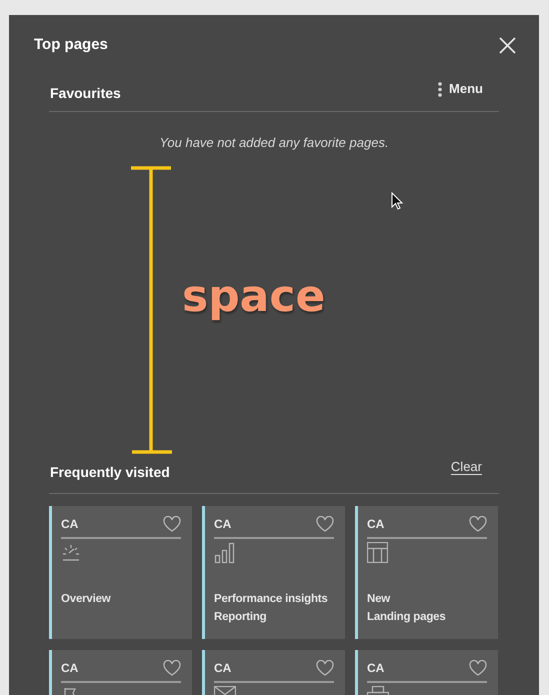 The width and height of the screenshot is (549, 695). I want to click on annotation-label: space, so click(254, 297).